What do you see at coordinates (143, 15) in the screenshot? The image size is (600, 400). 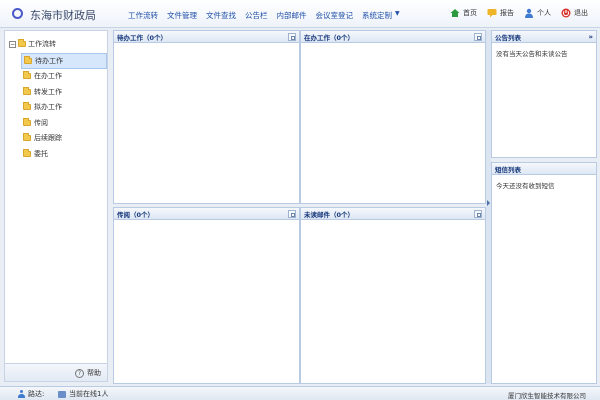 I see `nav-workflow: 工作流转` at bounding box center [143, 15].